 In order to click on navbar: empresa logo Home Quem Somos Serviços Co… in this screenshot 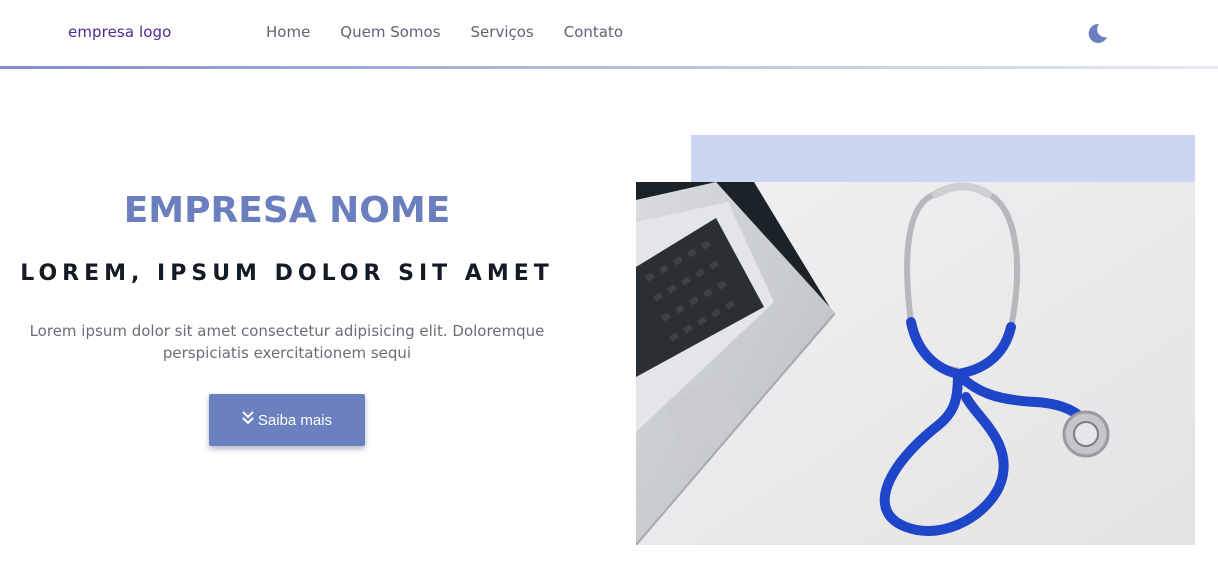, I will do `click(609, 33)`.